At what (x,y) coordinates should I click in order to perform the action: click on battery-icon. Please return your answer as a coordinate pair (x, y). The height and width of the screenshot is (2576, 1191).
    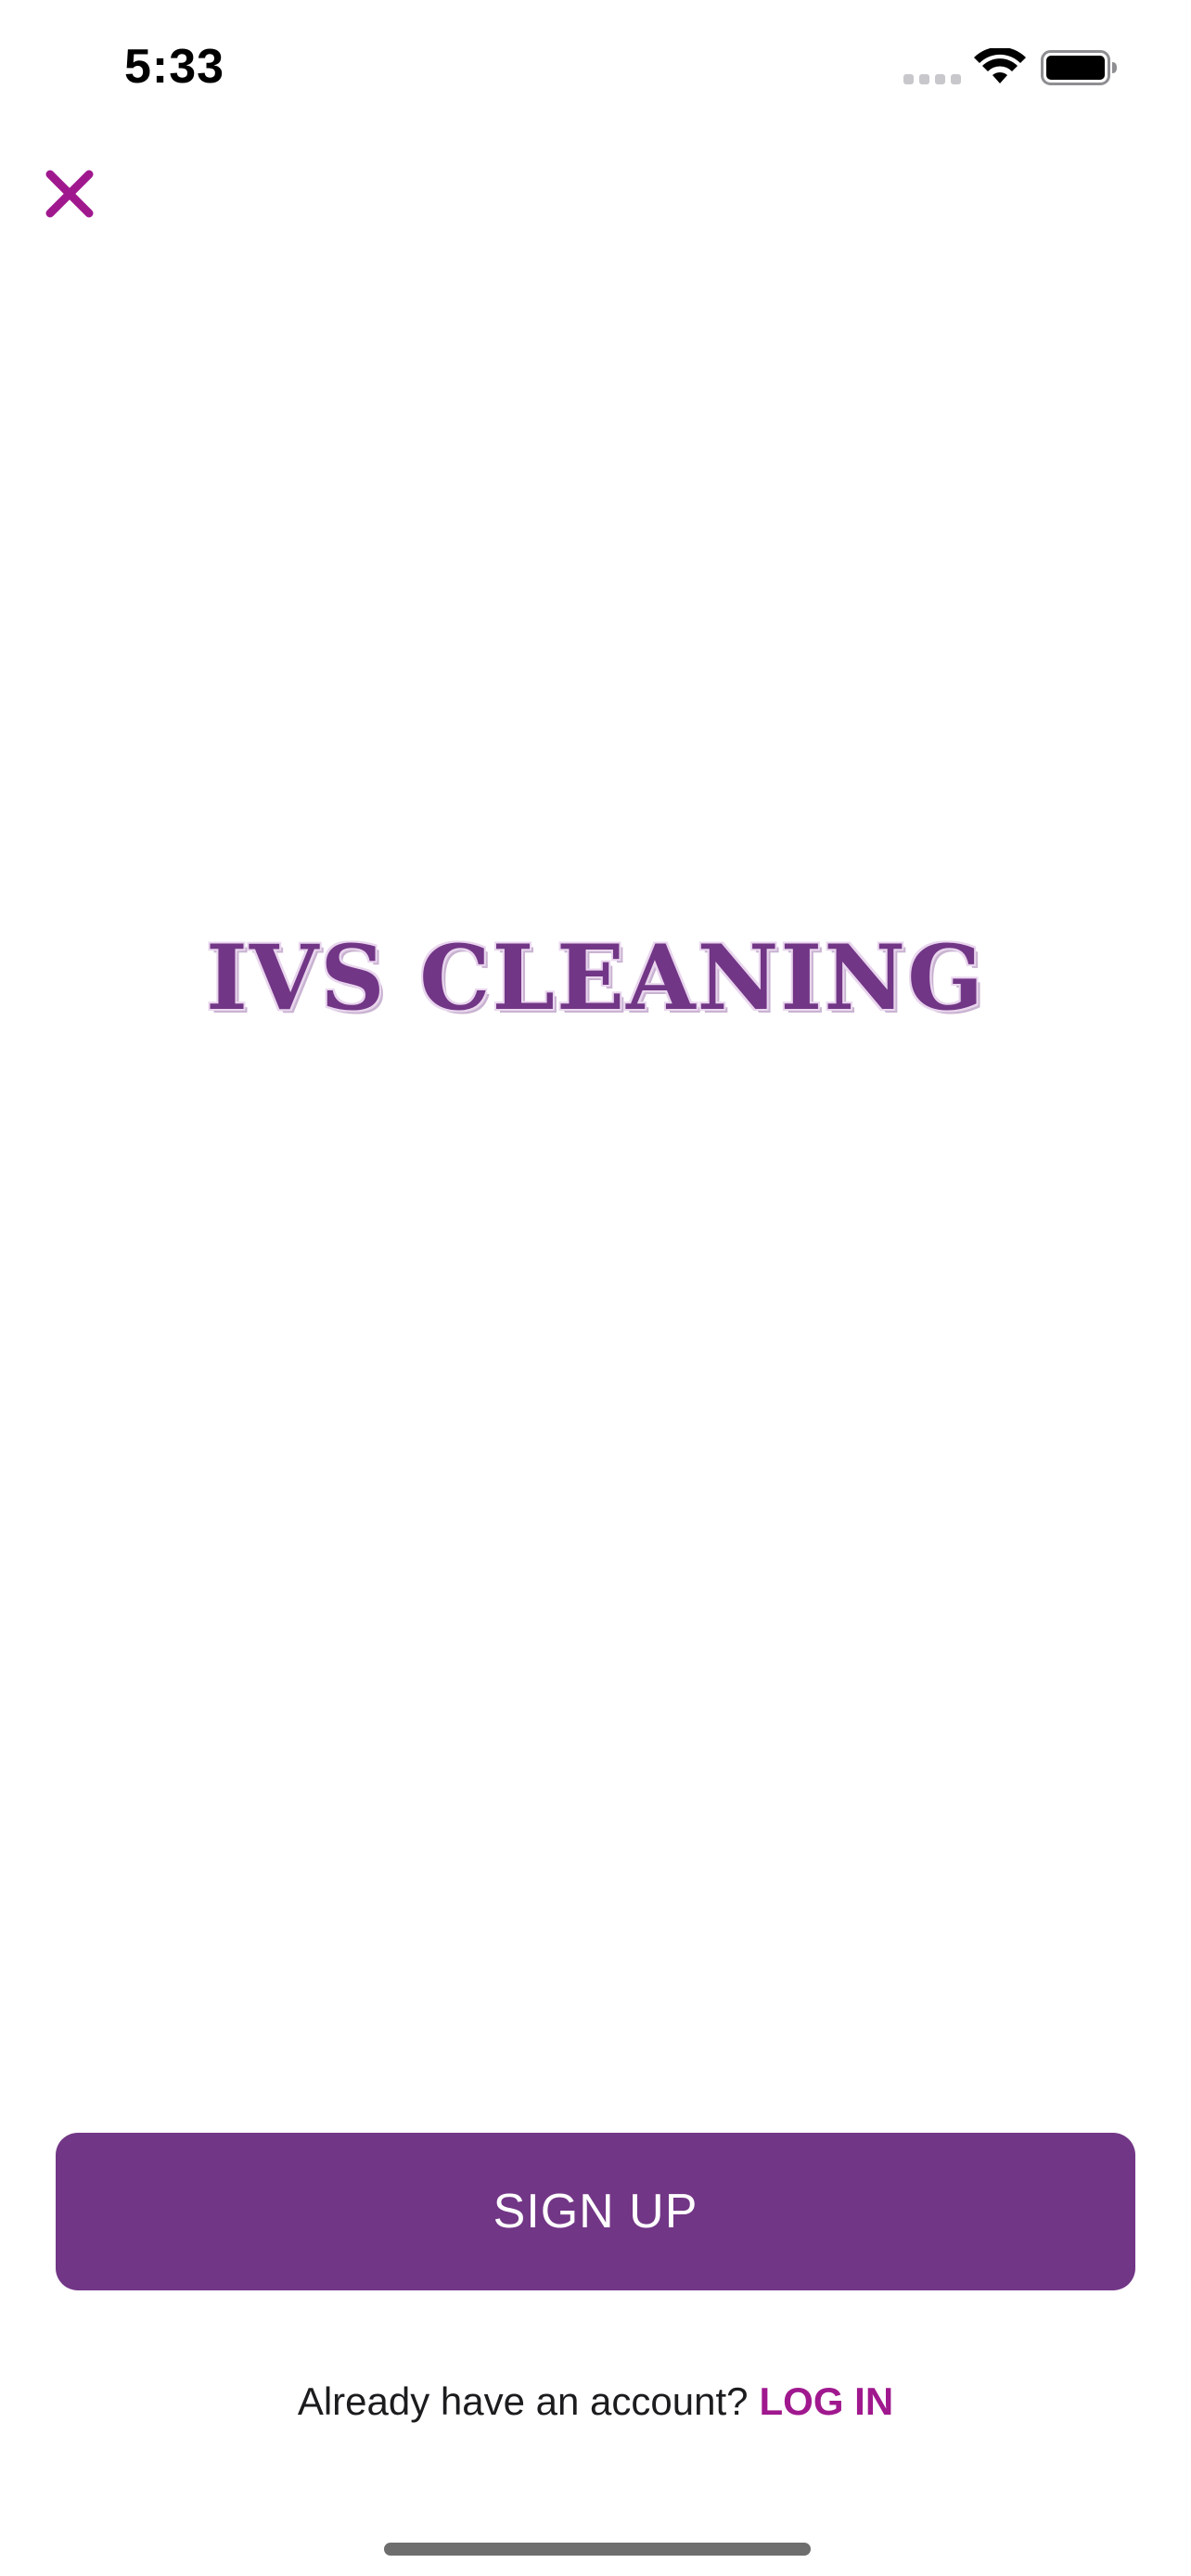
    Looking at the image, I should click on (1079, 67).